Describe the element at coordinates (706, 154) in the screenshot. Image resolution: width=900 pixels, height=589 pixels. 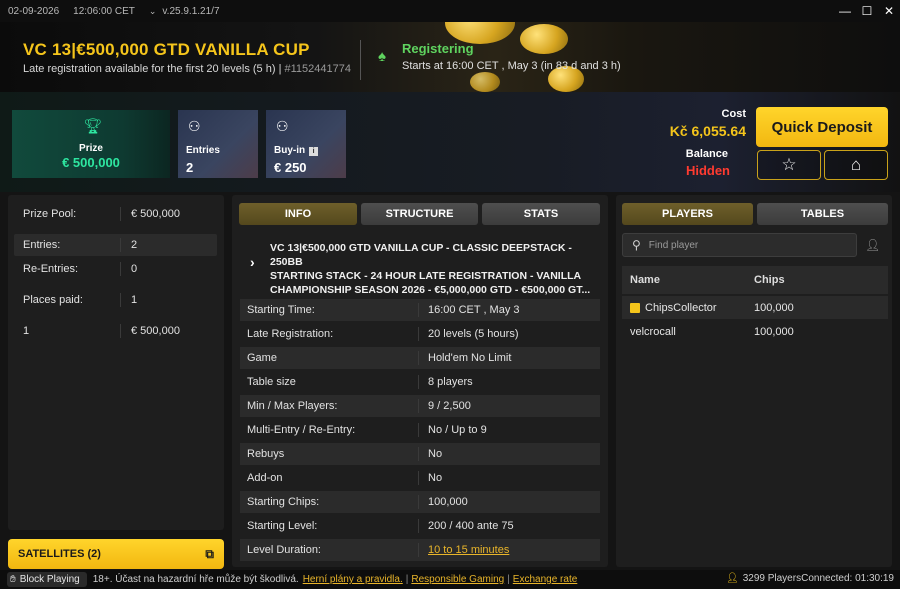
I see `balance-label: Balance` at that location.